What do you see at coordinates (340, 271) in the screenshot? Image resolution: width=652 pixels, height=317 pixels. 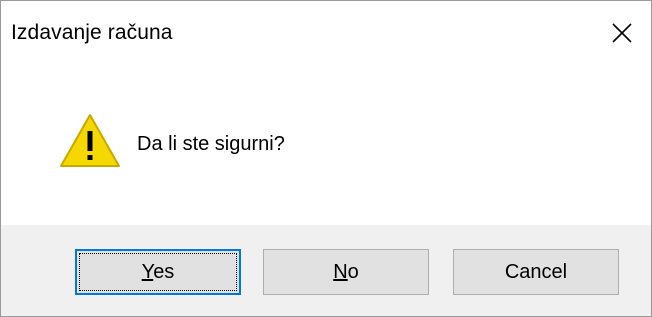 I see `no-mnemonic: N` at bounding box center [340, 271].